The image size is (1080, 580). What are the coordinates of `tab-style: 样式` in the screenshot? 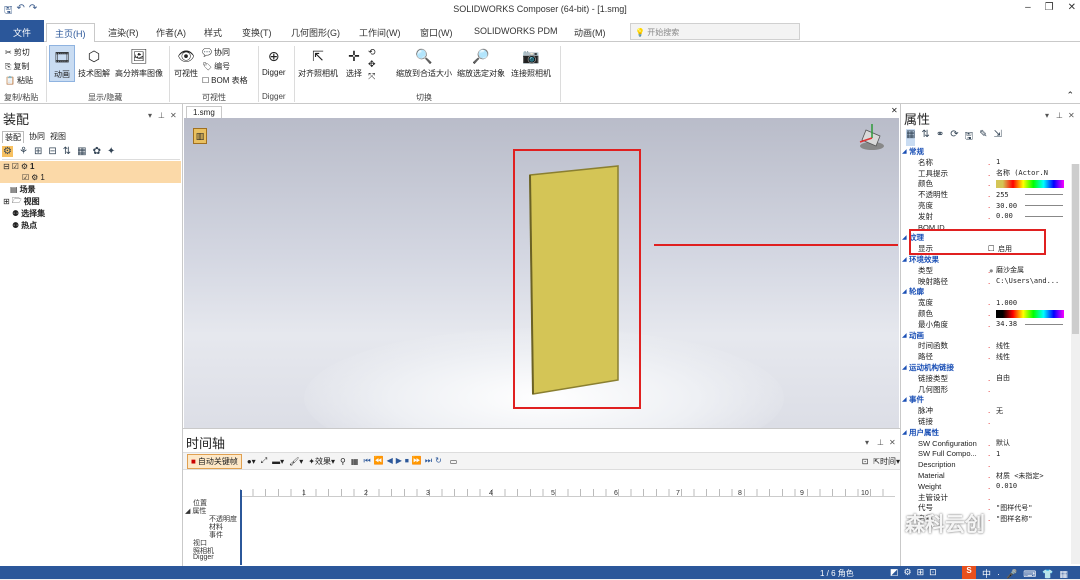 It's located at (213, 32).